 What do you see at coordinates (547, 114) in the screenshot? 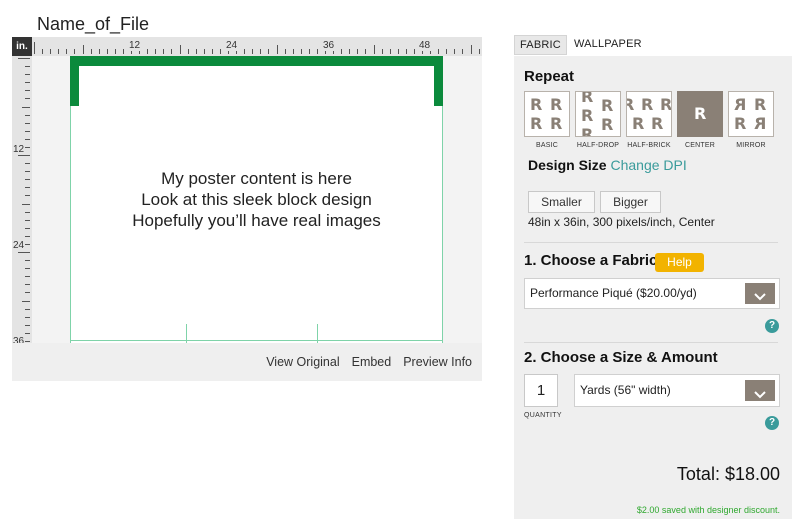
I see `repeat-basic-swatch: RR RR` at bounding box center [547, 114].